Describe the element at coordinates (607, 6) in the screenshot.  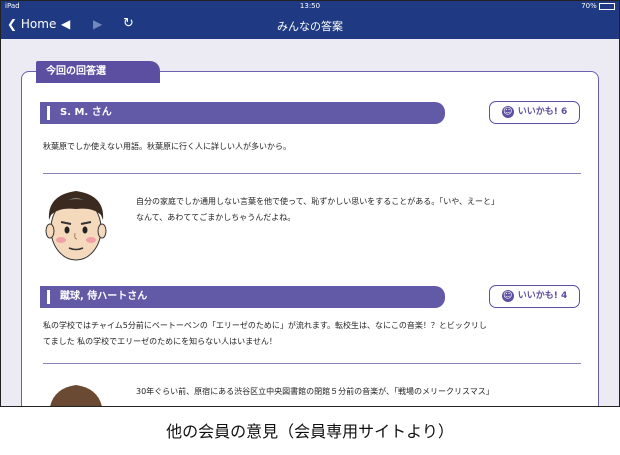
I see `battery-icon` at that location.